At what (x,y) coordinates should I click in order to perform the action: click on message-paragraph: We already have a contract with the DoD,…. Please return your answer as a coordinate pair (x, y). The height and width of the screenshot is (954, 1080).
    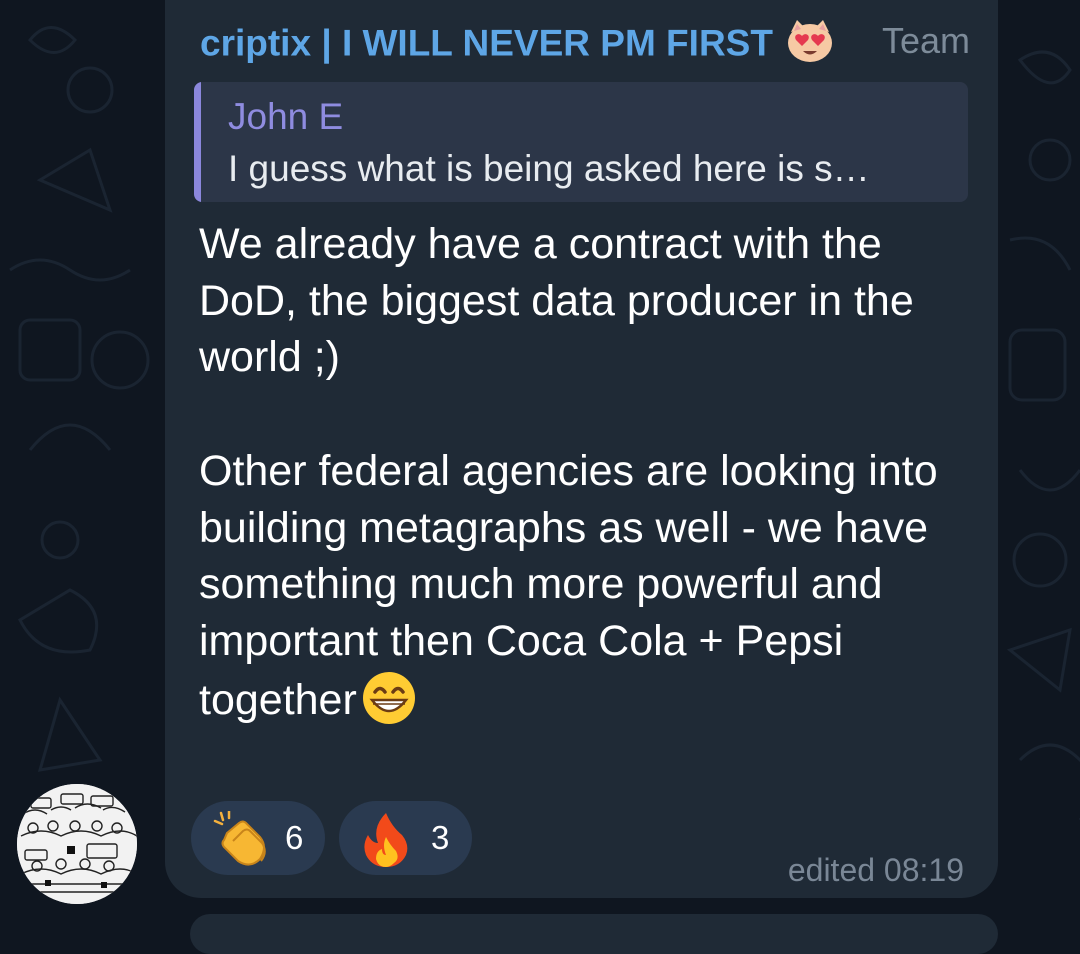
    Looking at the image, I should click on (556, 301).